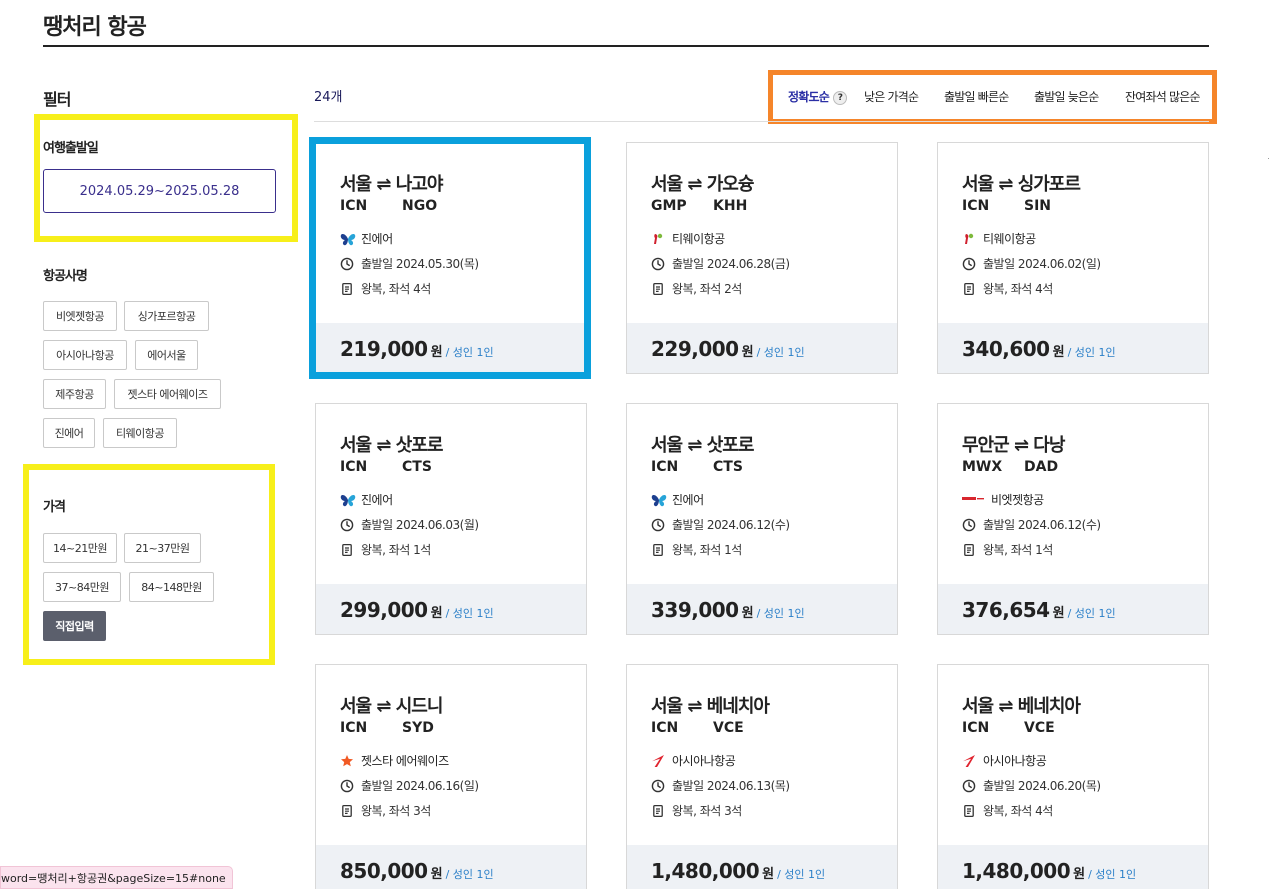  I want to click on price-band: 850,000 원 / 성인 1인, so click(451, 867).